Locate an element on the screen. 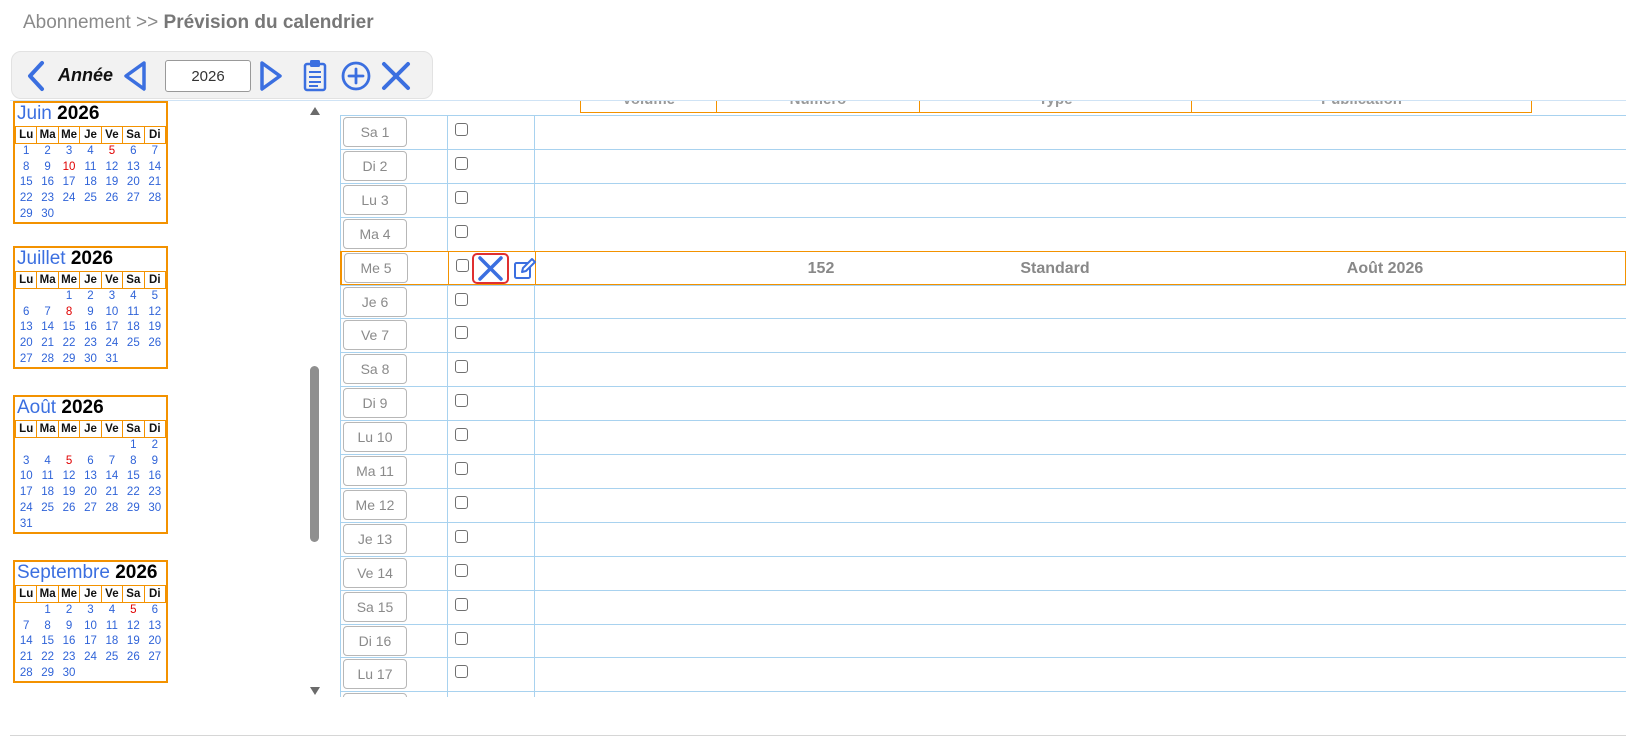 This screenshot has width=1626, height=741. day-button: Sa 8 is located at coordinates (375, 369).